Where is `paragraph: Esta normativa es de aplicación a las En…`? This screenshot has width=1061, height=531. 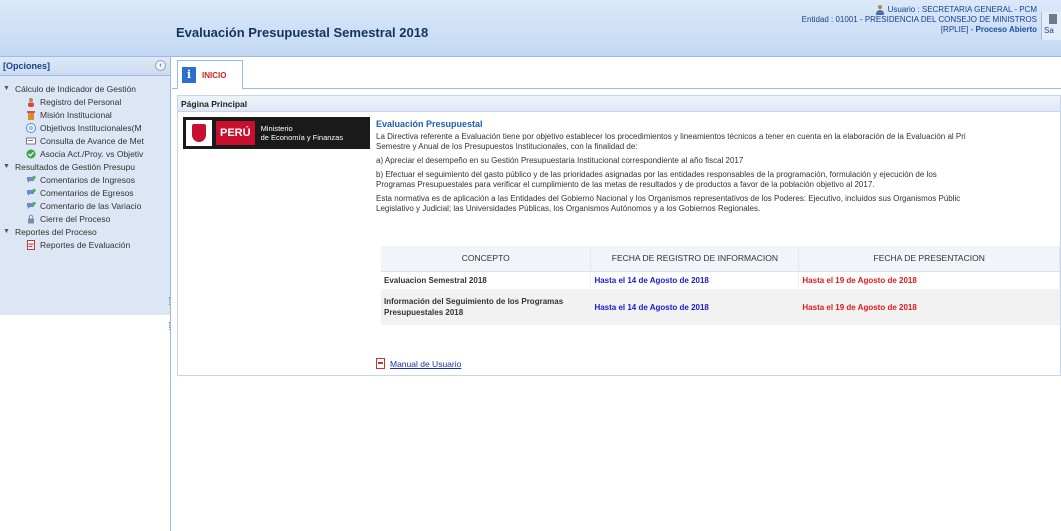 paragraph: Esta normativa es de aplicación a las En… is located at coordinates (668, 198).